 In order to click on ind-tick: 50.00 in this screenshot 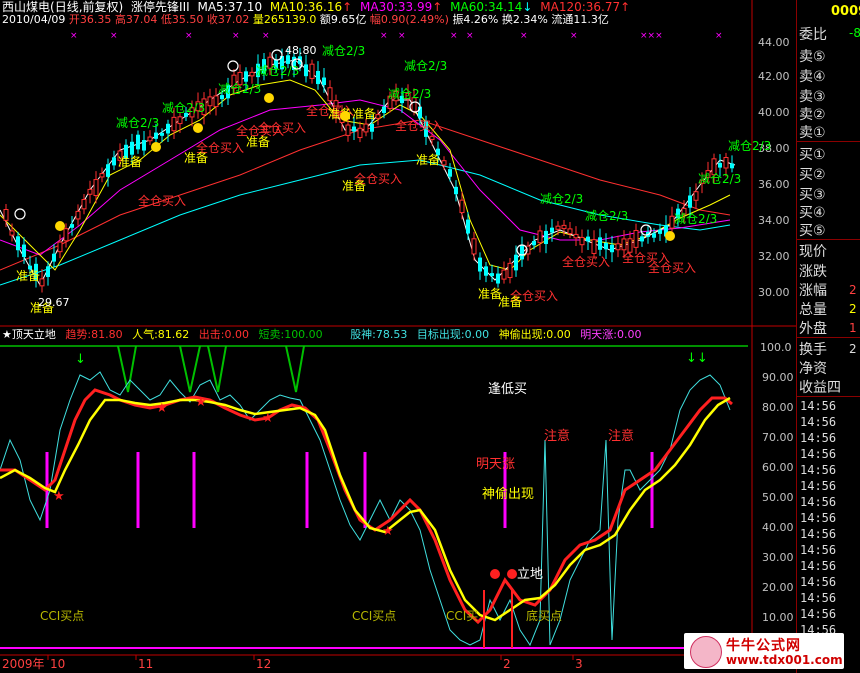, I will do `click(778, 497)`.